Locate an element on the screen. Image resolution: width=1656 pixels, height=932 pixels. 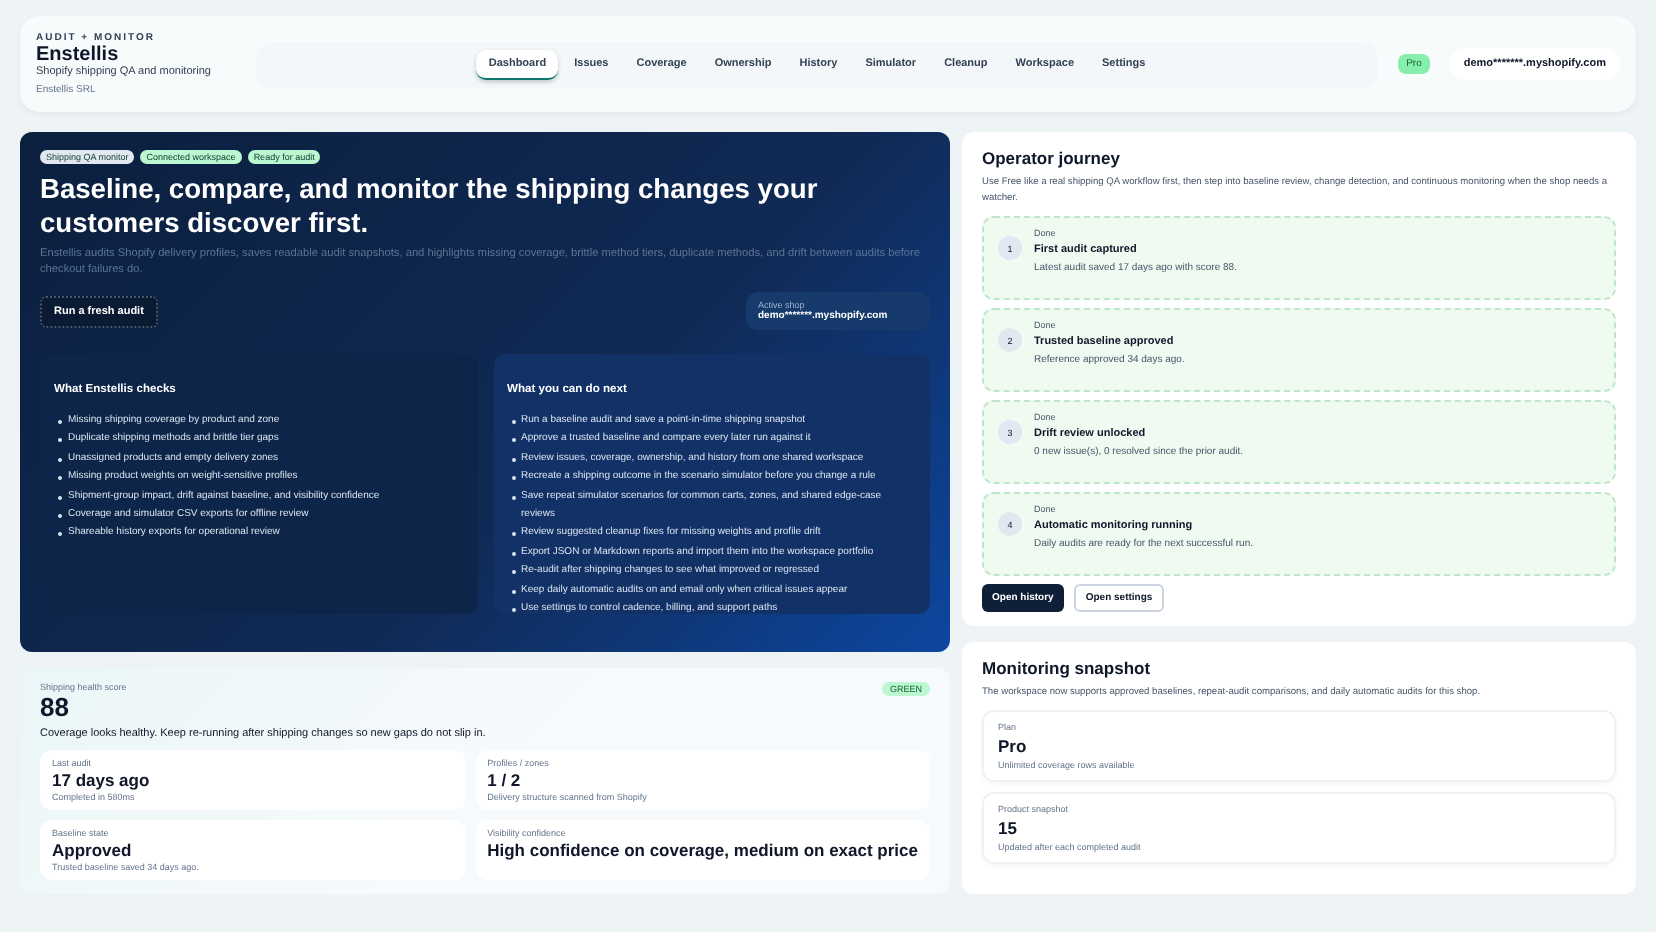
stat-value: 1 / 2 is located at coordinates (505, 780).